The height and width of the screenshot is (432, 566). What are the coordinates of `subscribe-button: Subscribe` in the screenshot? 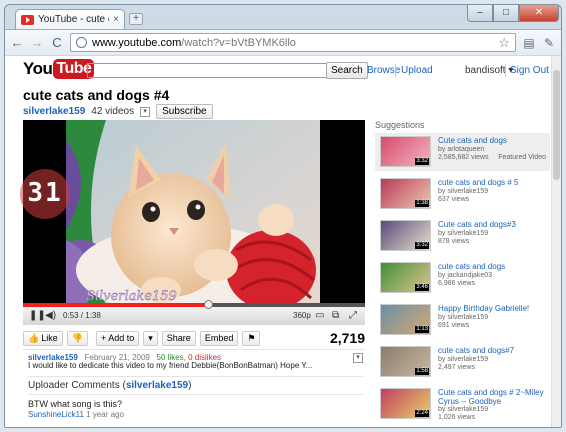 It's located at (184, 111).